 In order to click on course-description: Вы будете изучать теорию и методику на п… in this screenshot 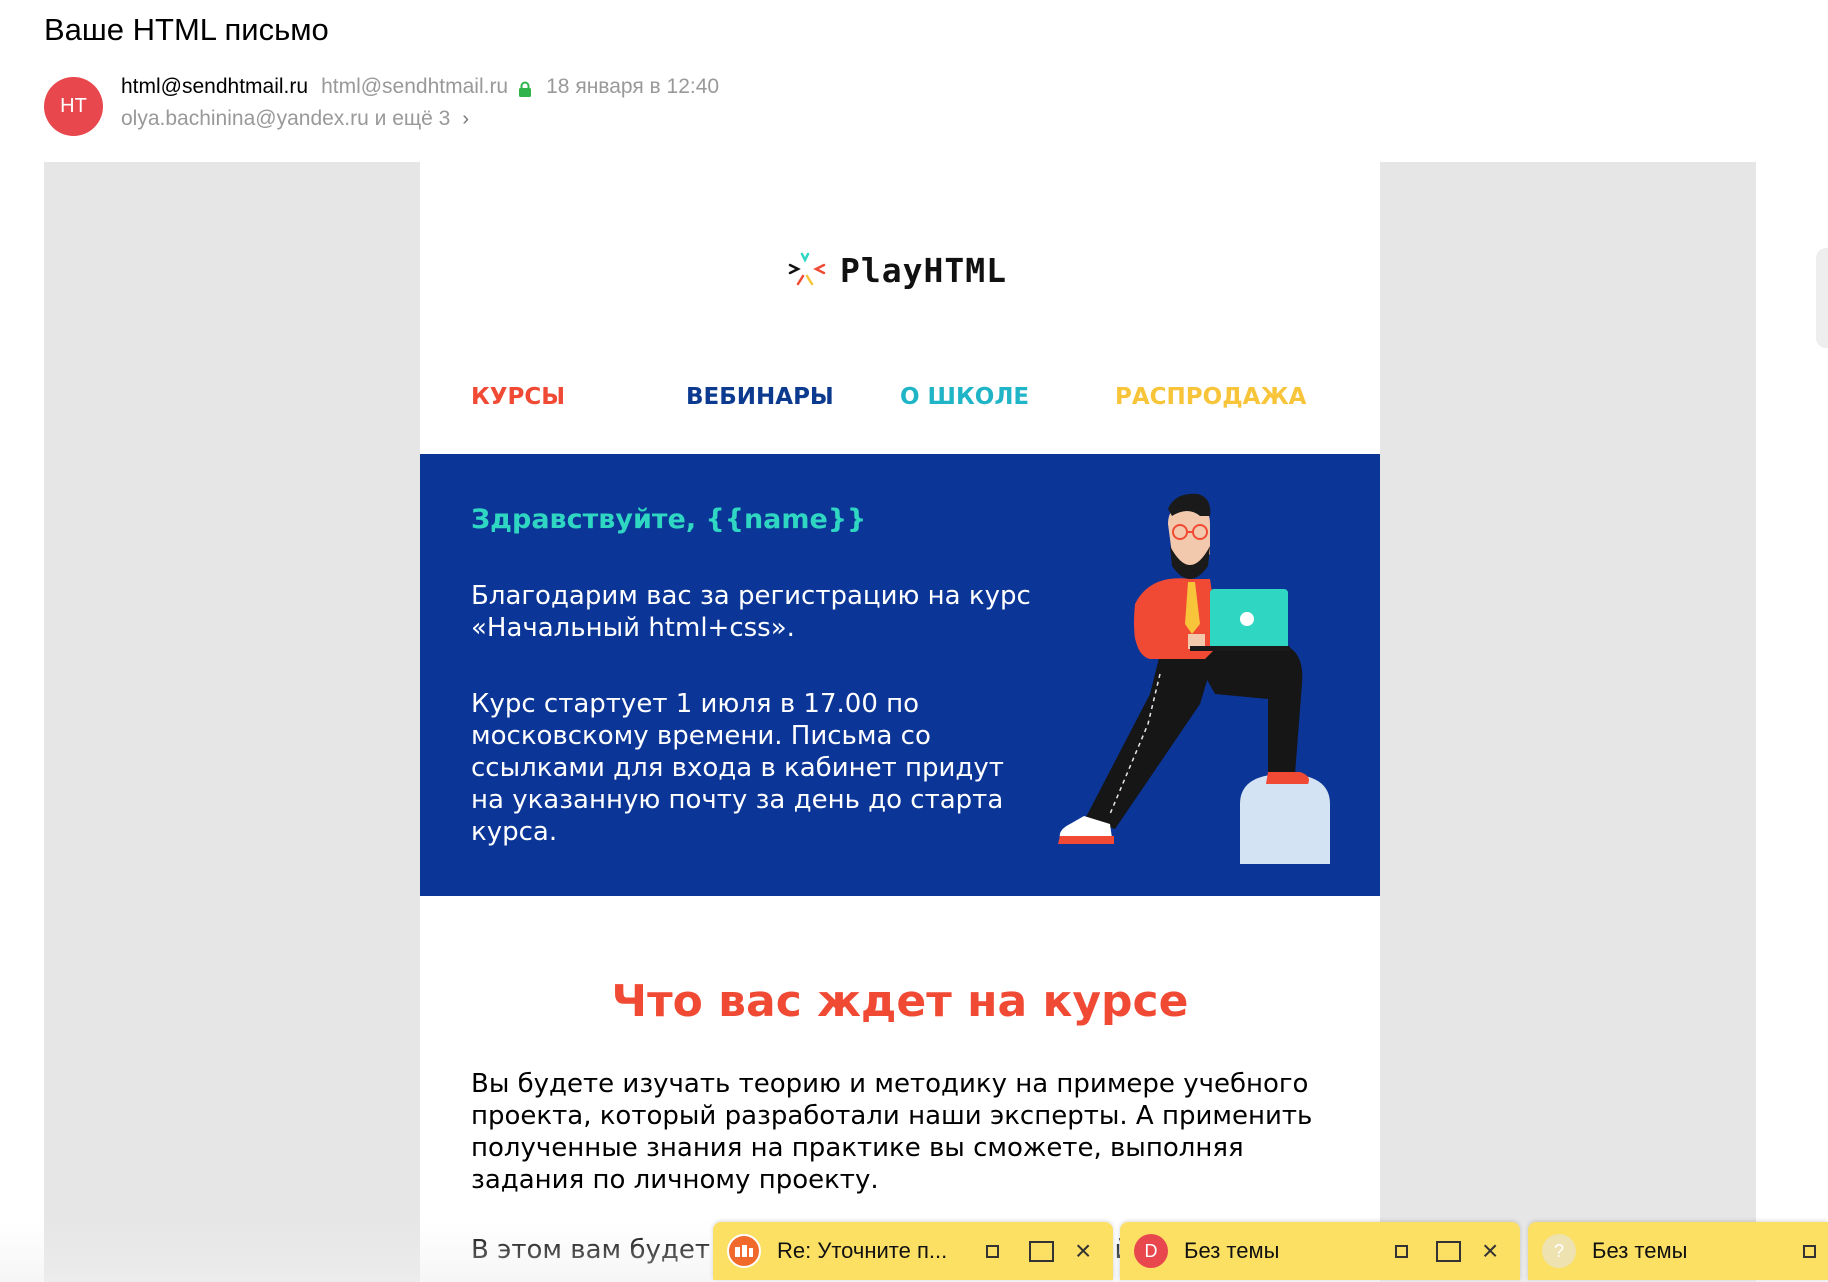, I will do `click(892, 1132)`.